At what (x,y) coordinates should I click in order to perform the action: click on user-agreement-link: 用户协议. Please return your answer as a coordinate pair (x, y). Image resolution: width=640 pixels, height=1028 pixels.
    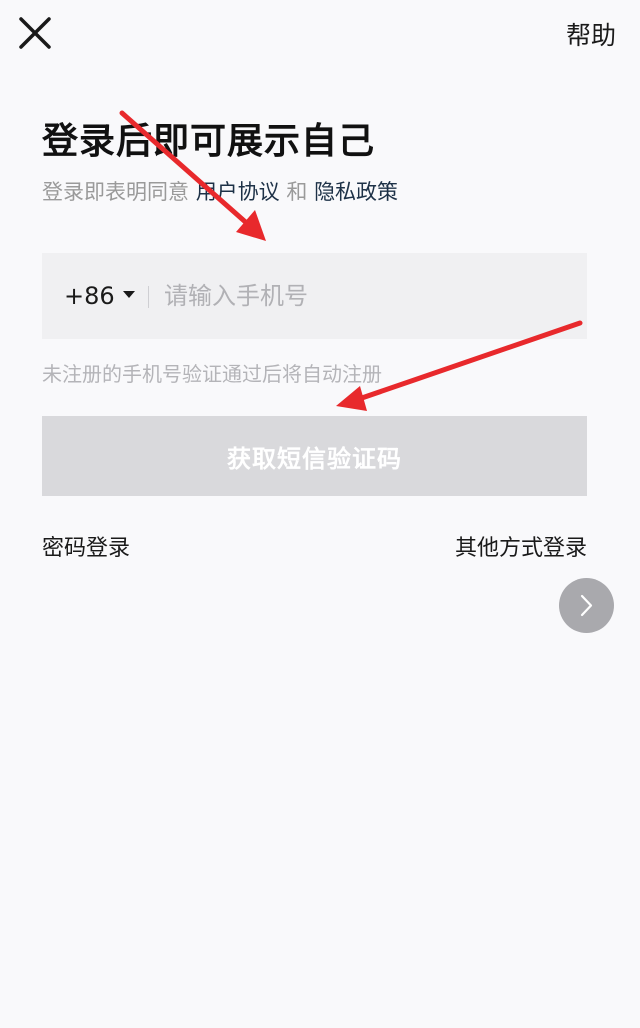
    Looking at the image, I should click on (238, 192).